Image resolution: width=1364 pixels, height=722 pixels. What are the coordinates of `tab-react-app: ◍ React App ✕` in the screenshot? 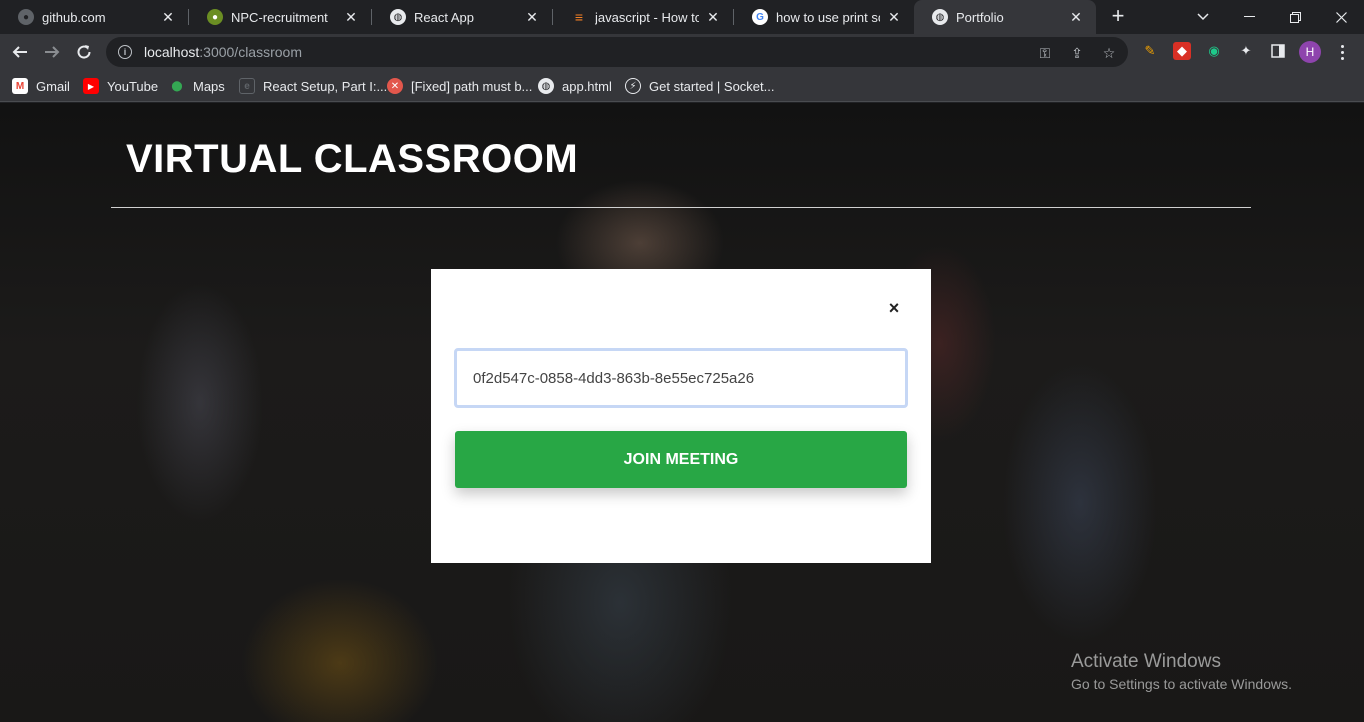 It's located at (462, 17).